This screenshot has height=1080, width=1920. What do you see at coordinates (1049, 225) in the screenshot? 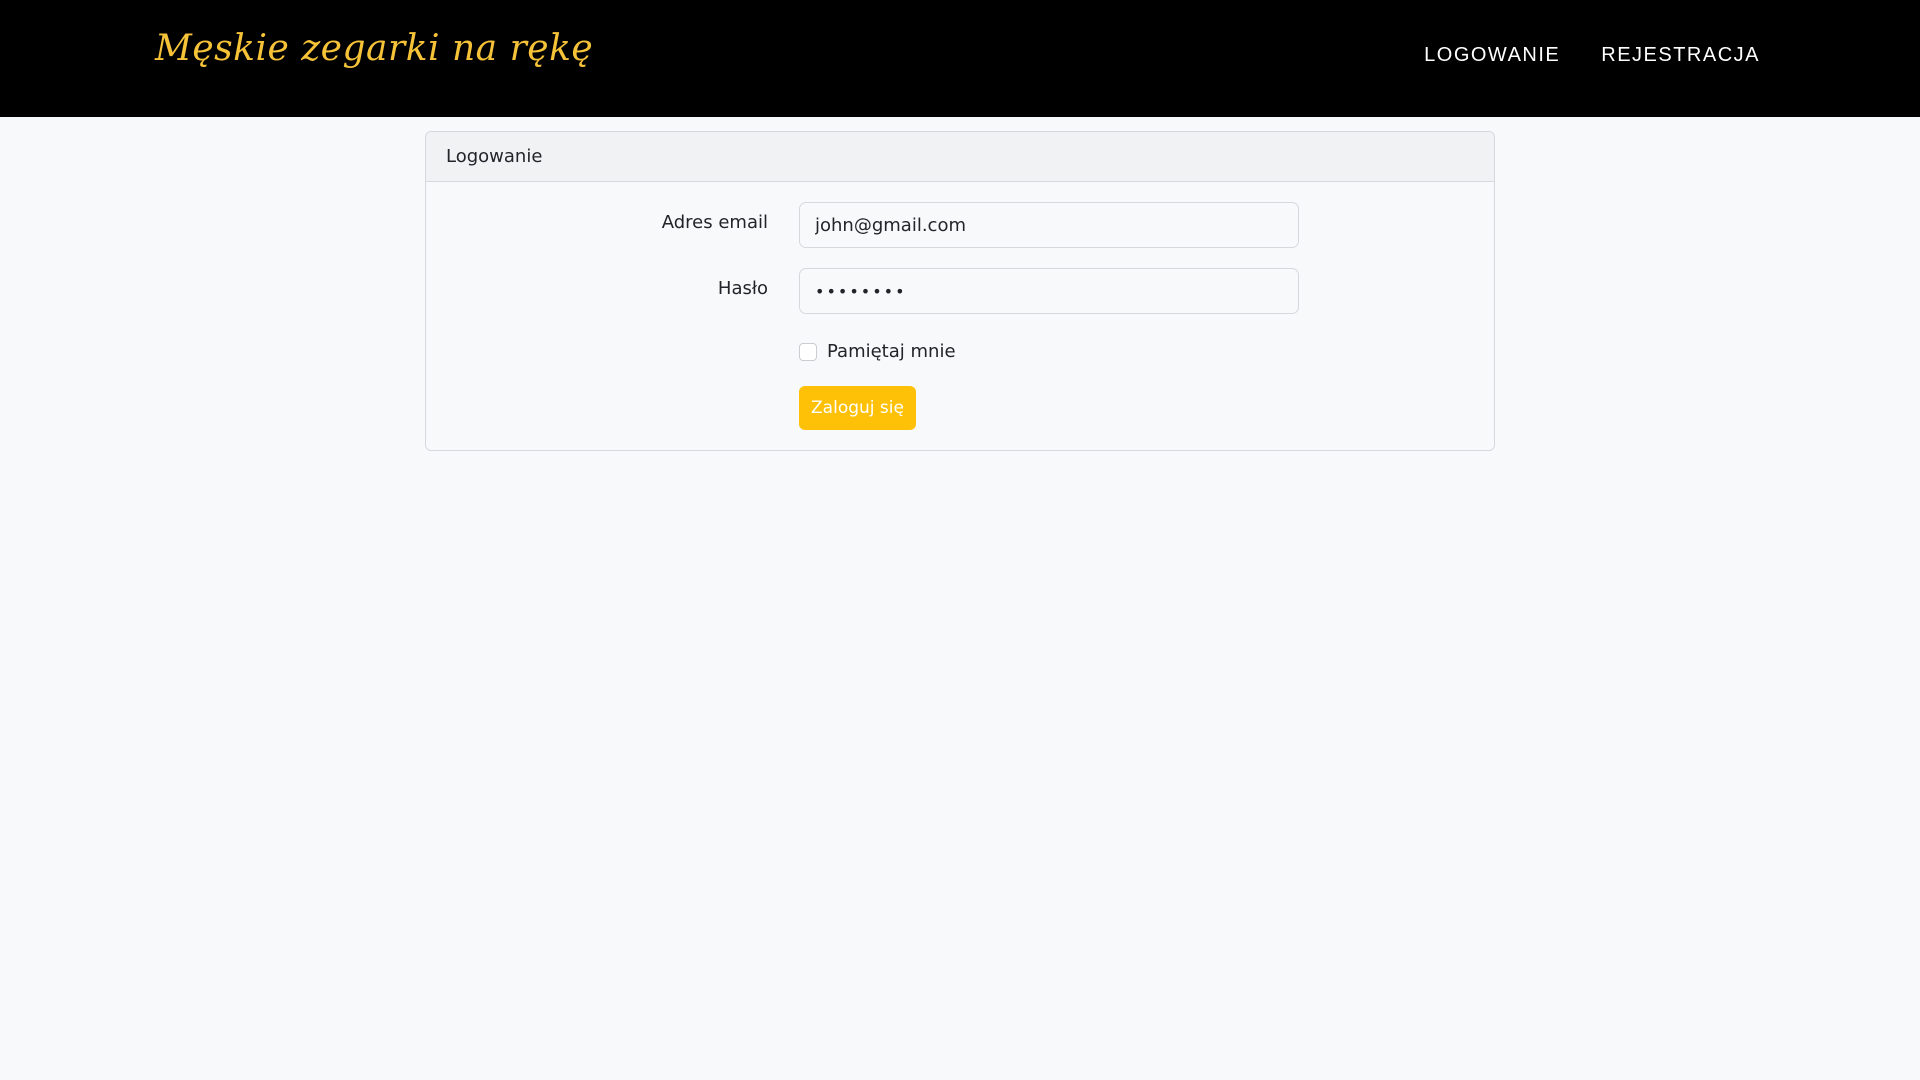
I see `email-input` at bounding box center [1049, 225].